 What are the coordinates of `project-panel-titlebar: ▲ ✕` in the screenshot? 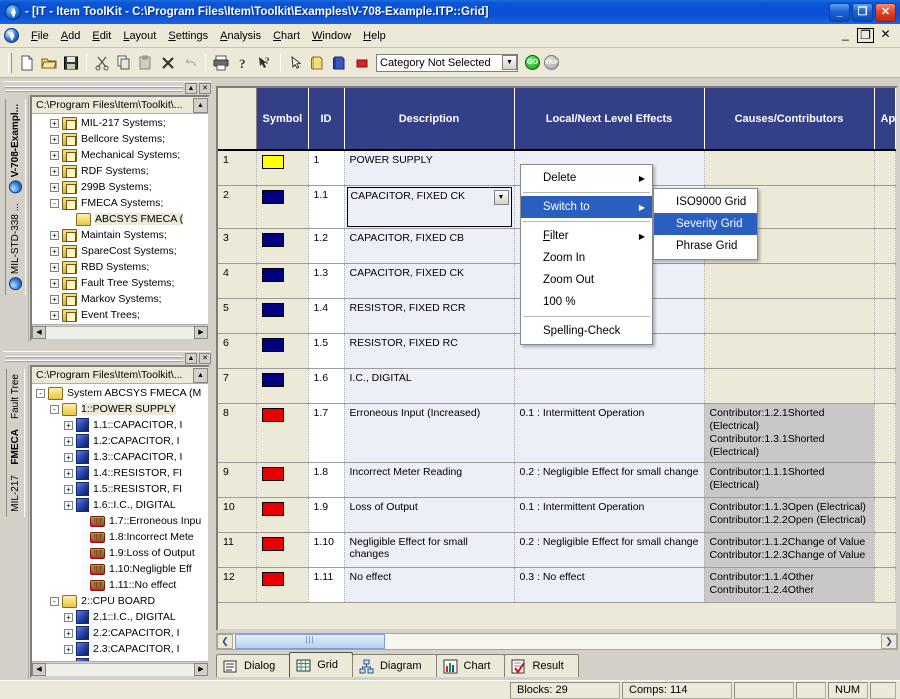 It's located at (107, 88).